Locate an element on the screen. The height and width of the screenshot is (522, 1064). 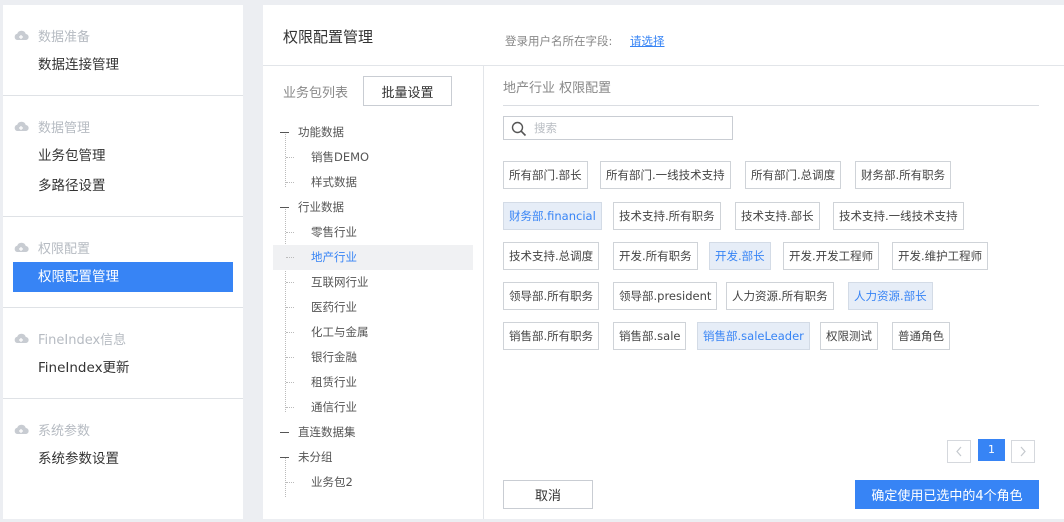
role-tag: 所有部门.总调度 is located at coordinates (793, 175).